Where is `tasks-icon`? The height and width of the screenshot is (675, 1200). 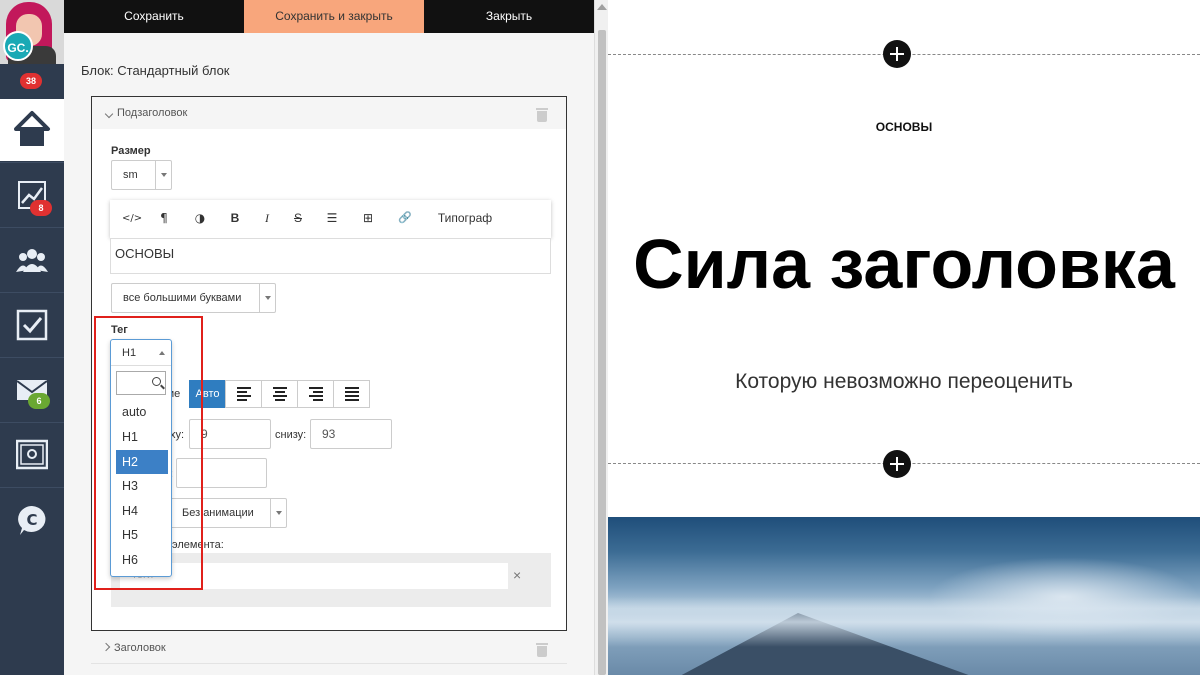 tasks-icon is located at coordinates (32, 325).